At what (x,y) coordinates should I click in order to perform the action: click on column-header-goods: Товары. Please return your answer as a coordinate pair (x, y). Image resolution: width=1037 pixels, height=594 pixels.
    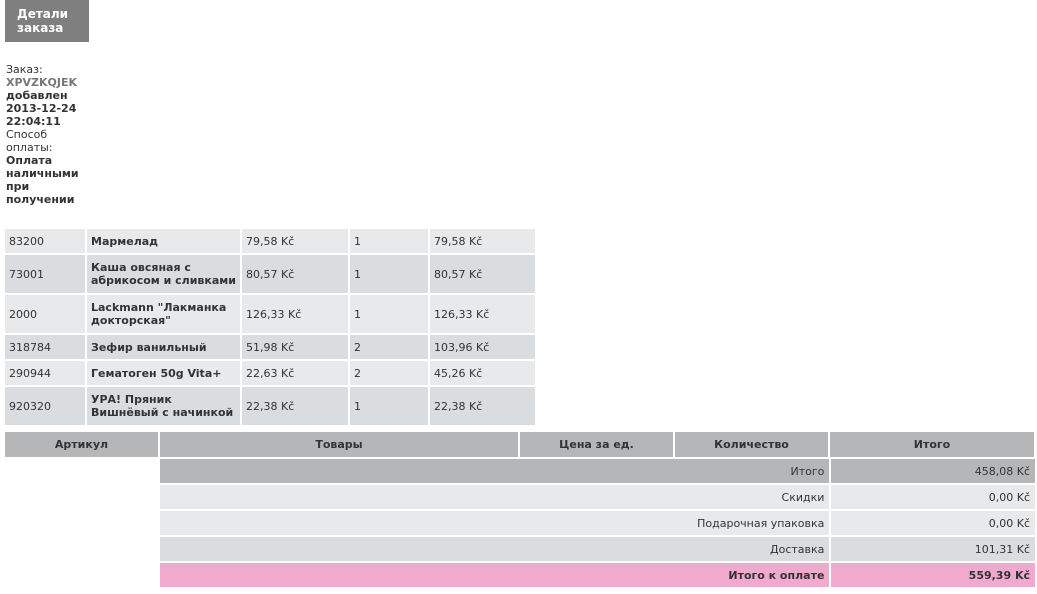
    Looking at the image, I should click on (339, 444).